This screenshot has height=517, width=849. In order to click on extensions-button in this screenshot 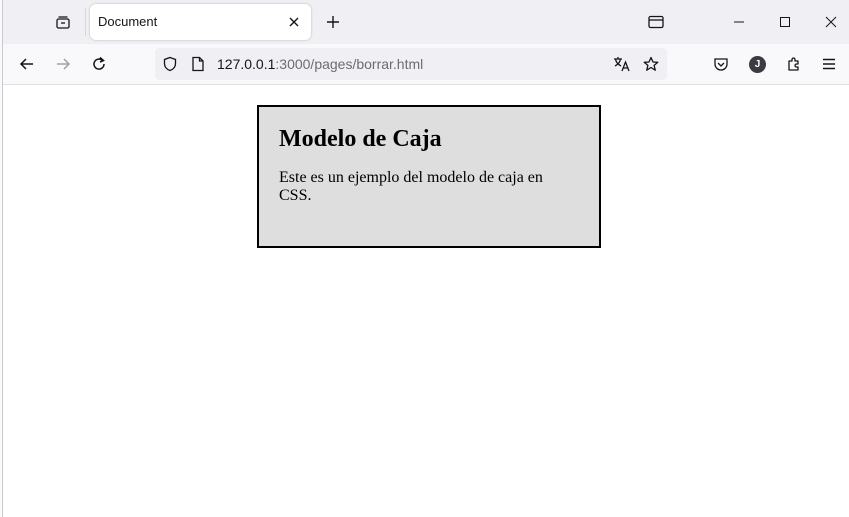, I will do `click(794, 64)`.